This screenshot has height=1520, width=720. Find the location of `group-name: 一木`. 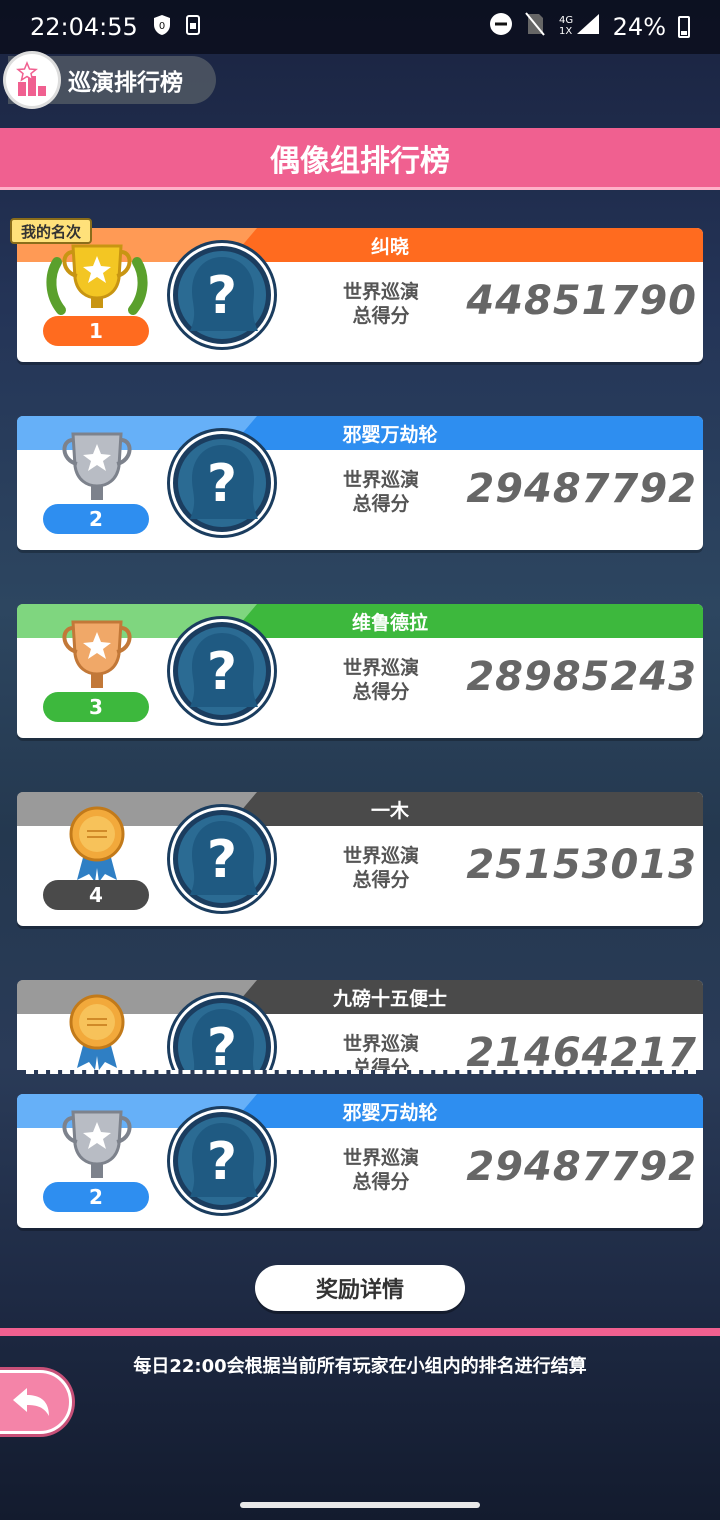

group-name: 一木 is located at coordinates (389, 810).